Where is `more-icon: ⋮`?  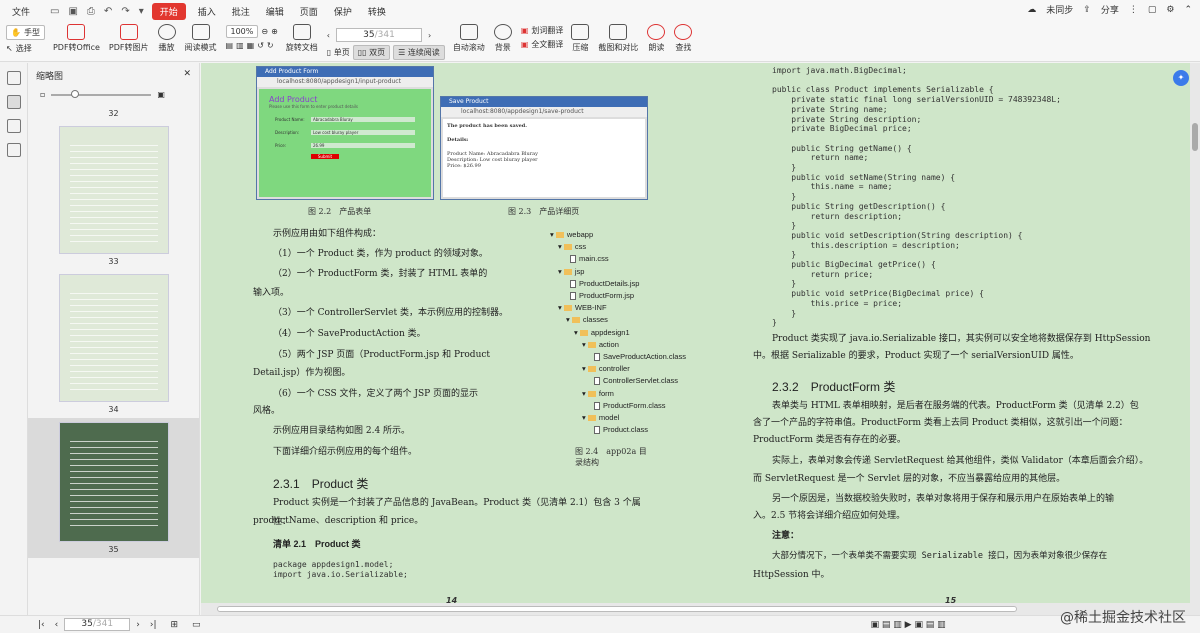 more-icon: ⋮ is located at coordinates (1133, 10).